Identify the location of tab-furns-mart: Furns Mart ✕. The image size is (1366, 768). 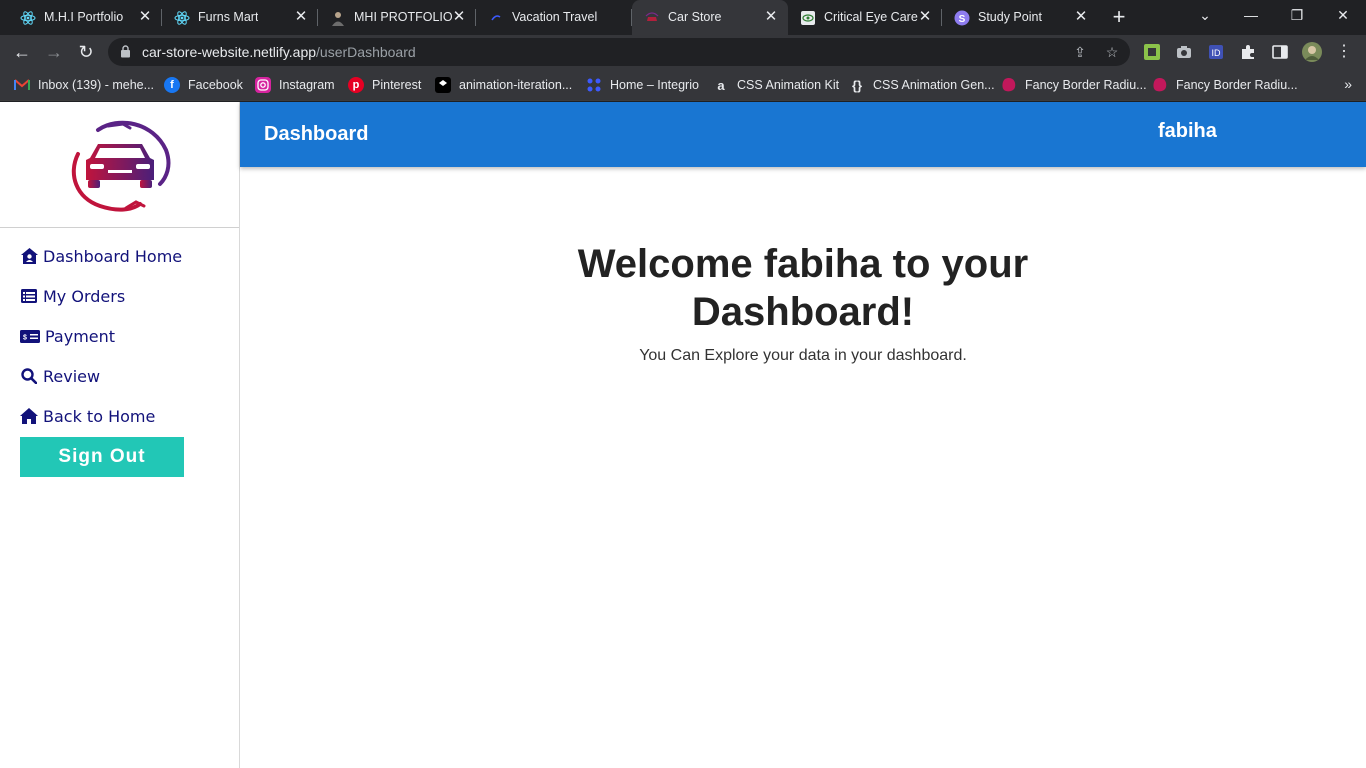
(240, 17).